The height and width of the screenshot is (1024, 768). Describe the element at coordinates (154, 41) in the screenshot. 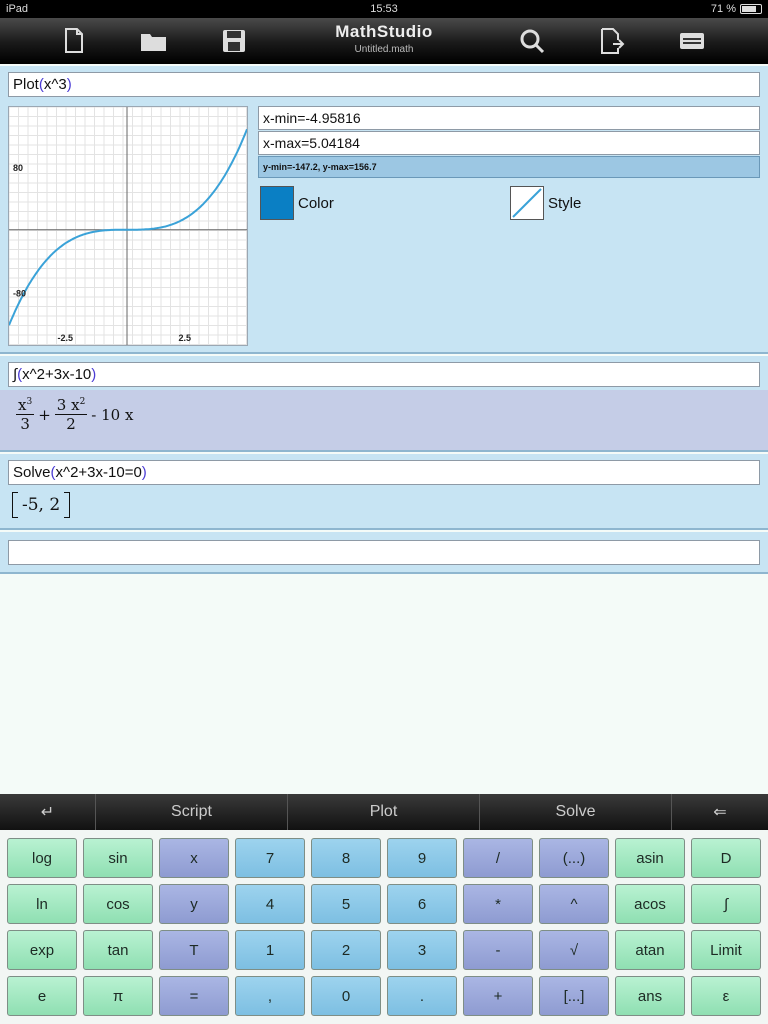

I see `open-icon` at that location.